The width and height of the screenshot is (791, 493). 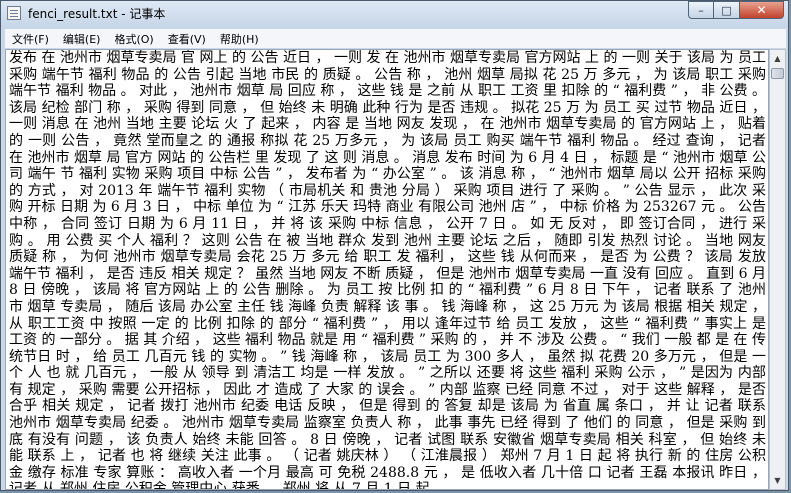 What do you see at coordinates (777, 269) in the screenshot?
I see `vertical-scrollbar: ▲ ▼` at bounding box center [777, 269].